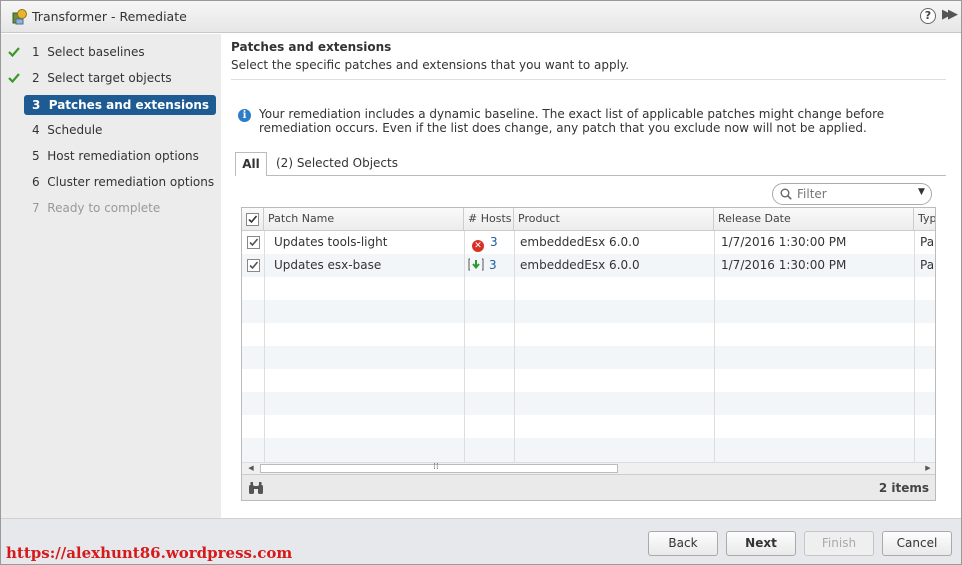 This screenshot has height=565, width=962. I want to click on step-cluster-remediation-options: 6 Cluster remediation options, so click(120, 182).